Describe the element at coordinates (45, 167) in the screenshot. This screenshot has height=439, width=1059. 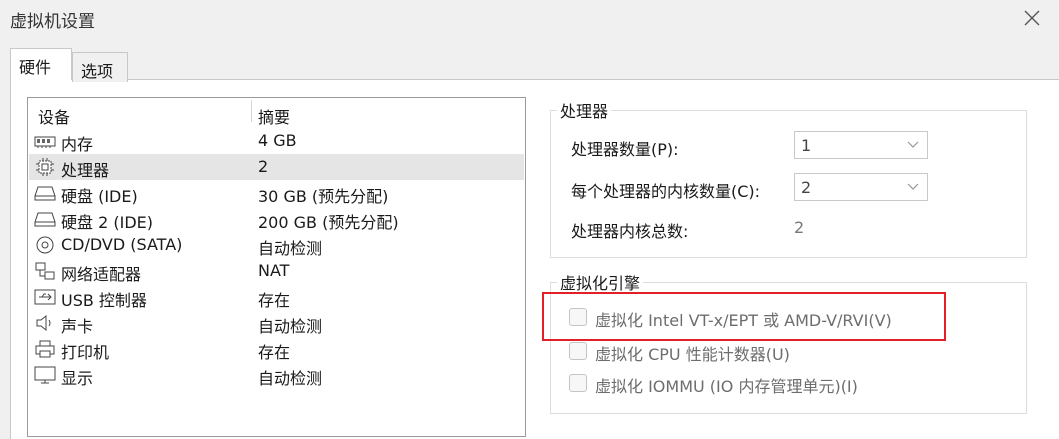
I see `processor-icon` at that location.